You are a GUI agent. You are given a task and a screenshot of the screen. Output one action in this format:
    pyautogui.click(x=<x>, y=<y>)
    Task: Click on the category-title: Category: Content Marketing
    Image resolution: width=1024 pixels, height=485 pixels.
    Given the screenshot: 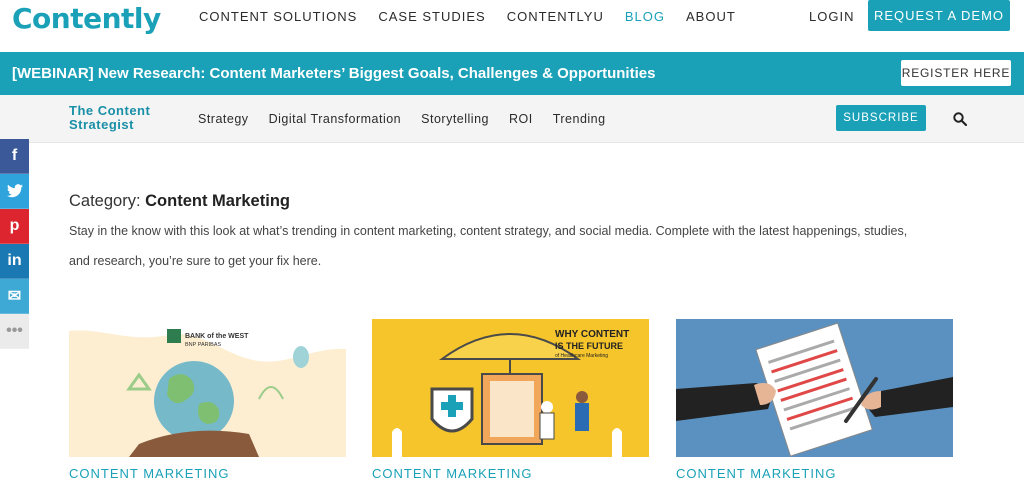 What is the action you would take?
    pyautogui.click(x=179, y=201)
    